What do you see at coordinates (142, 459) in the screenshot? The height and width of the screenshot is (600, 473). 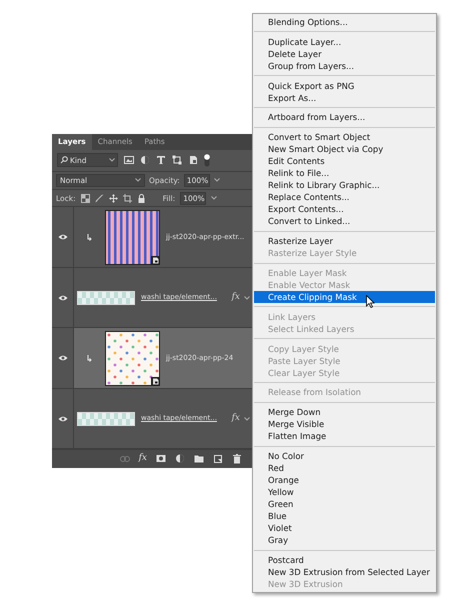 I see `add-style-button: fx` at bounding box center [142, 459].